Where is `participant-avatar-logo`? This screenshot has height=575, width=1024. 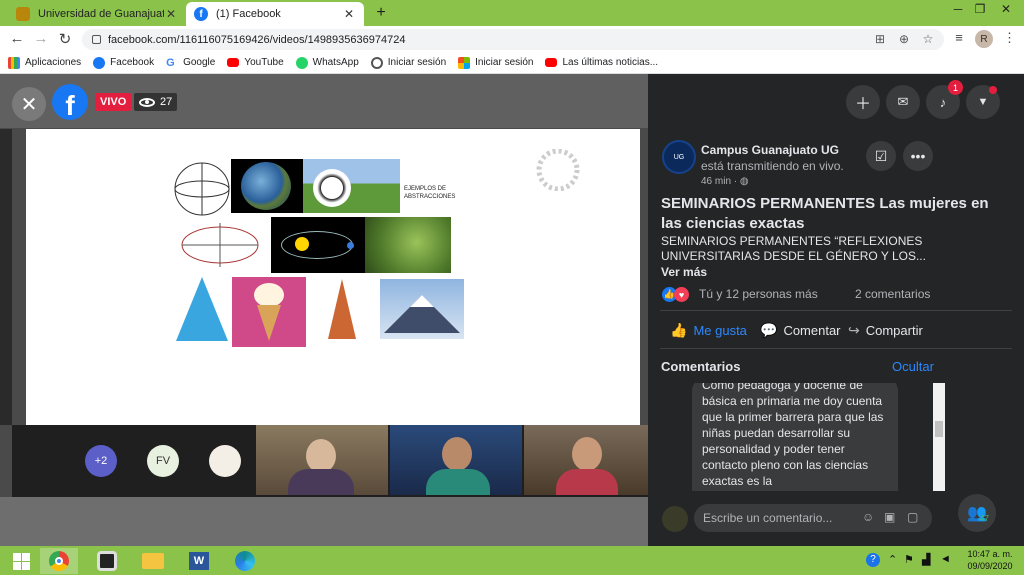 participant-avatar-logo is located at coordinates (225, 461).